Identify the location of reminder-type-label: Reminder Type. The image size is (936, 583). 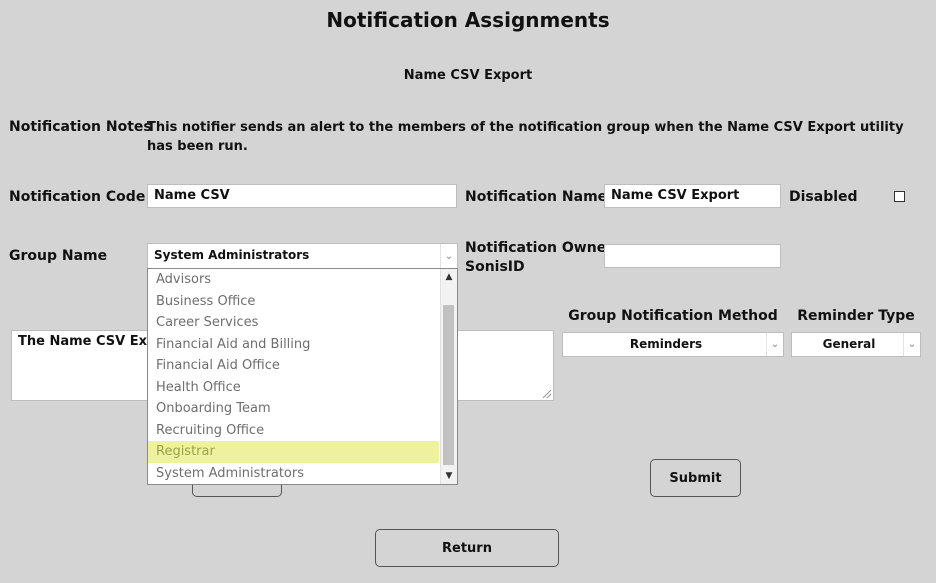
(856, 316).